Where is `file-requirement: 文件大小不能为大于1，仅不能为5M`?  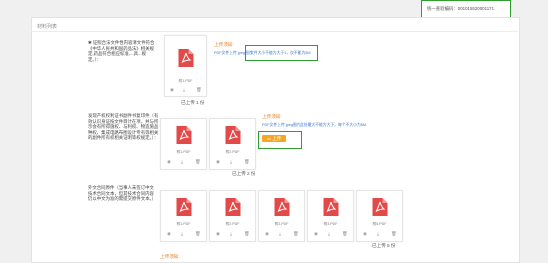
file-requirement: 文件大小不能为大于1，仅不能为5M is located at coordinates (280, 53).